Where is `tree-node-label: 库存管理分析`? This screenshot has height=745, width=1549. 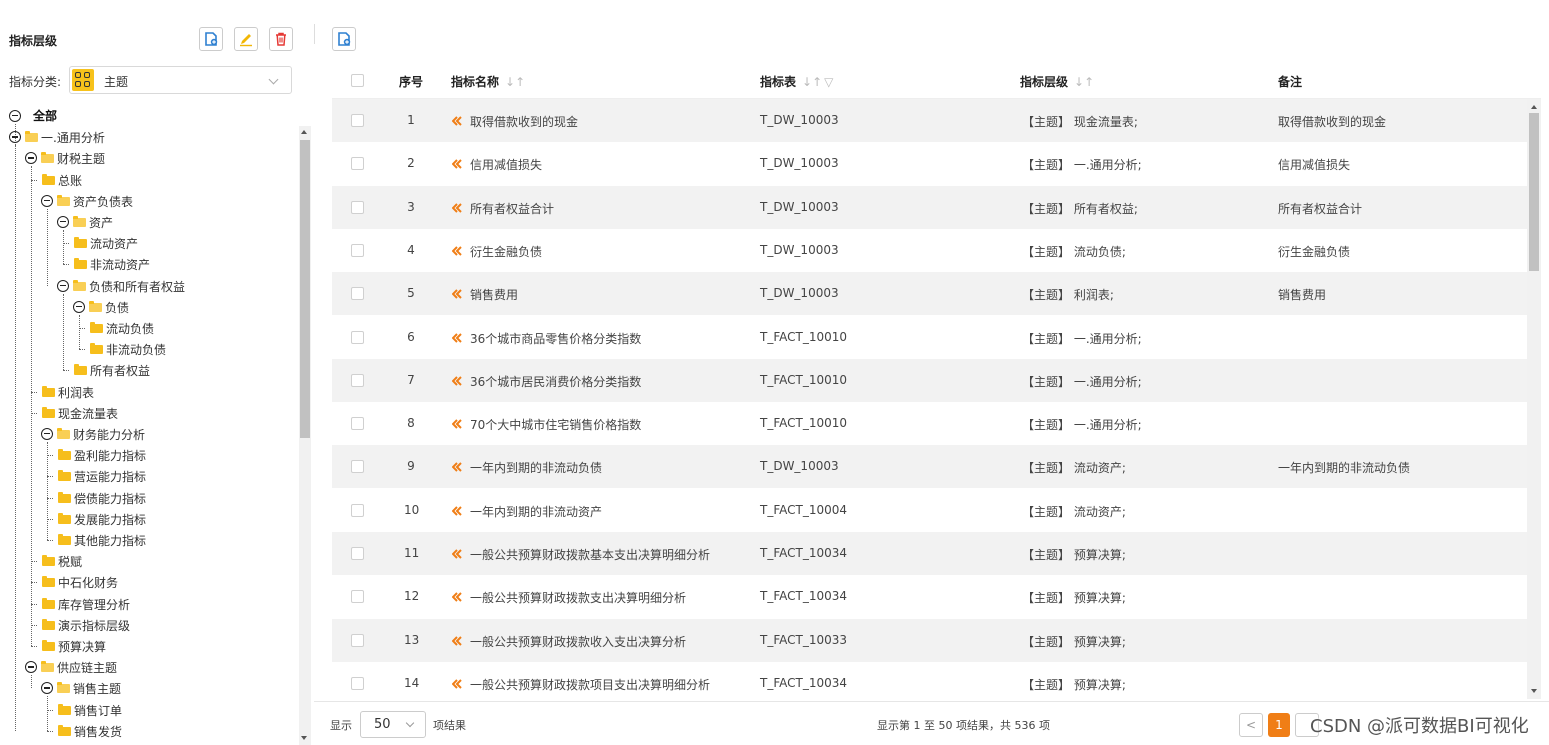 tree-node-label: 库存管理分析 is located at coordinates (94, 604).